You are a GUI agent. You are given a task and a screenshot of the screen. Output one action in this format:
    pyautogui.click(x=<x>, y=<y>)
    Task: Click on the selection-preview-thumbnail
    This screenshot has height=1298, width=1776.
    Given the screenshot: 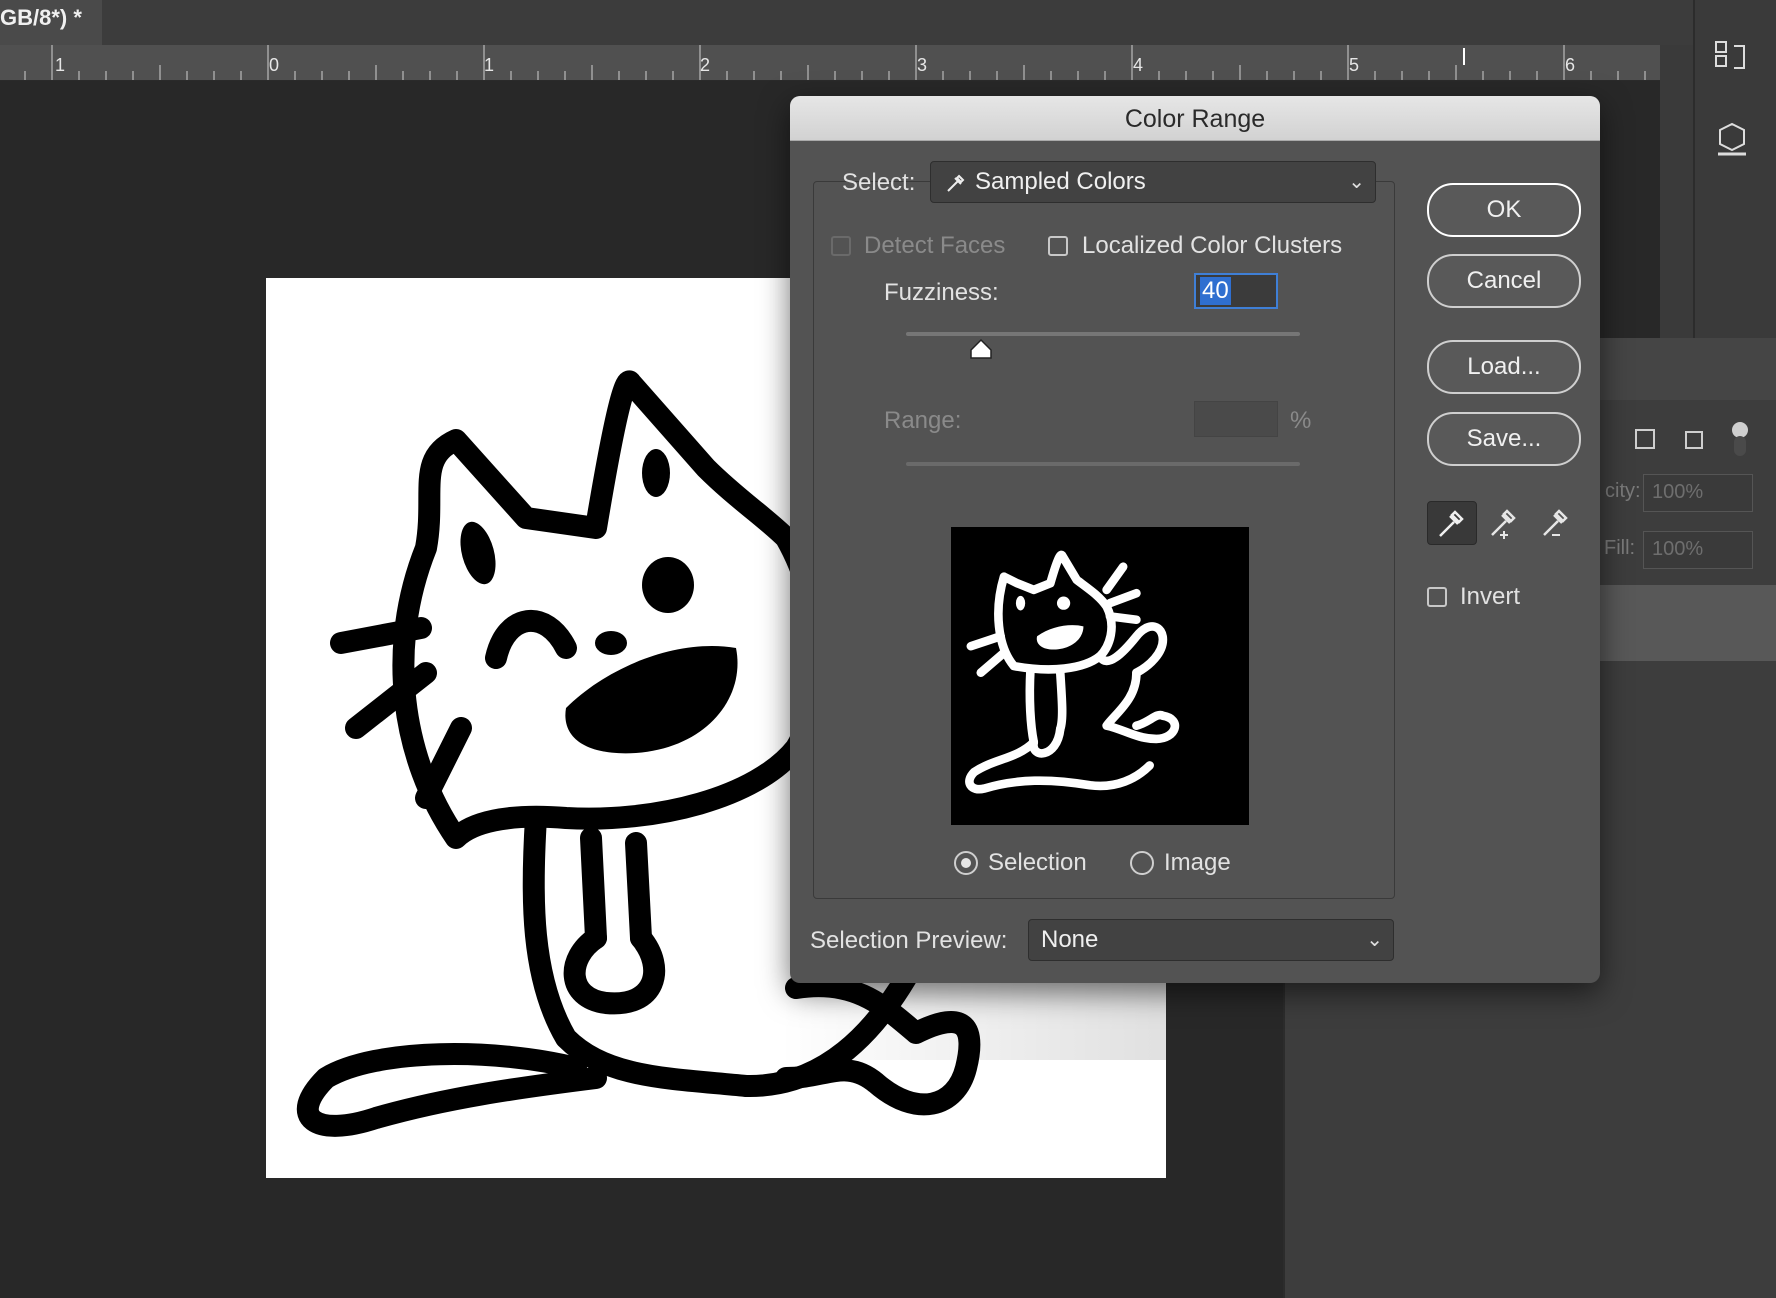 What is the action you would take?
    pyautogui.click(x=1100, y=676)
    